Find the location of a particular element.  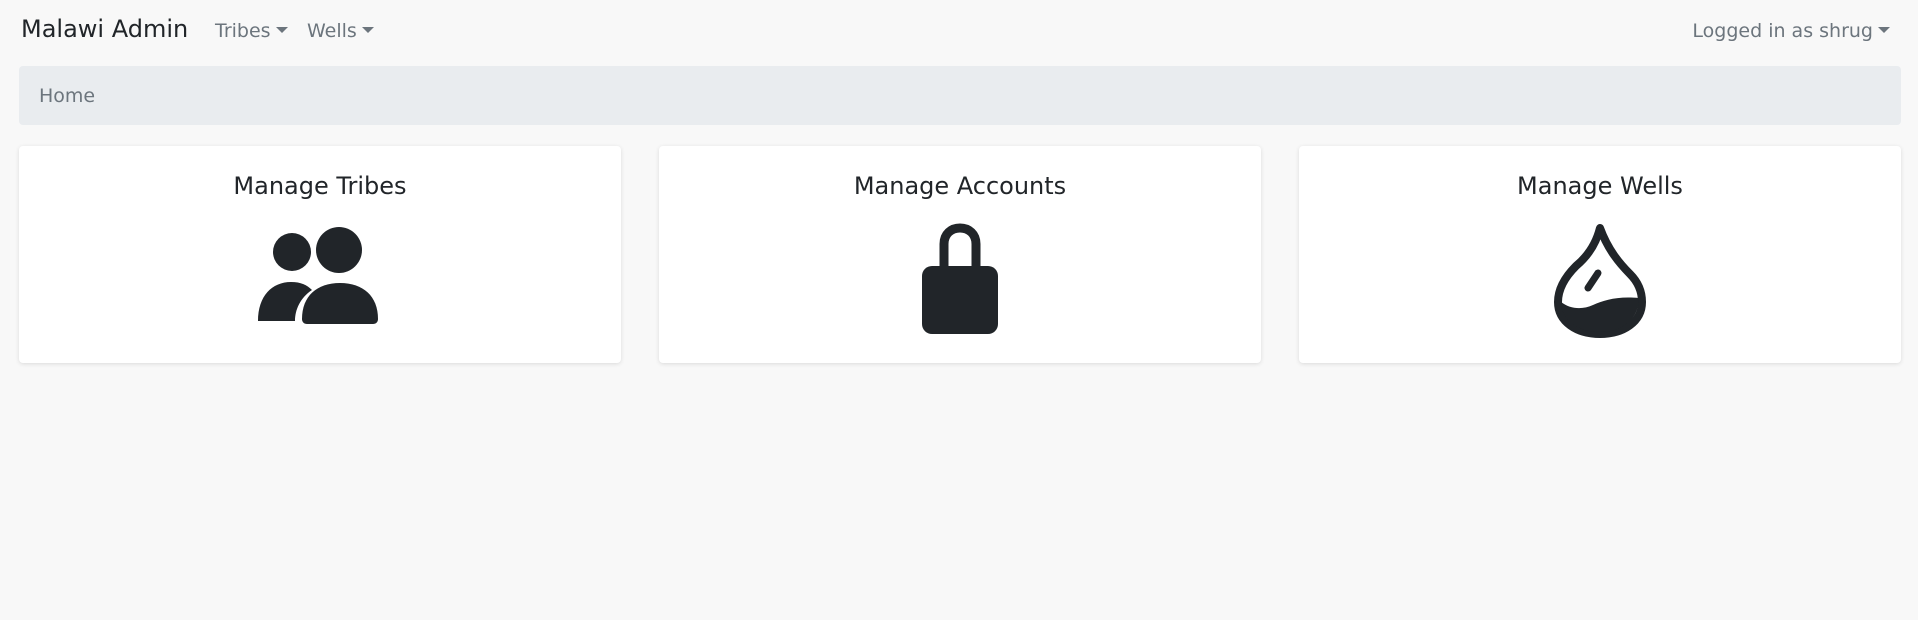

brand-link: Malawi Admin is located at coordinates (104, 29).